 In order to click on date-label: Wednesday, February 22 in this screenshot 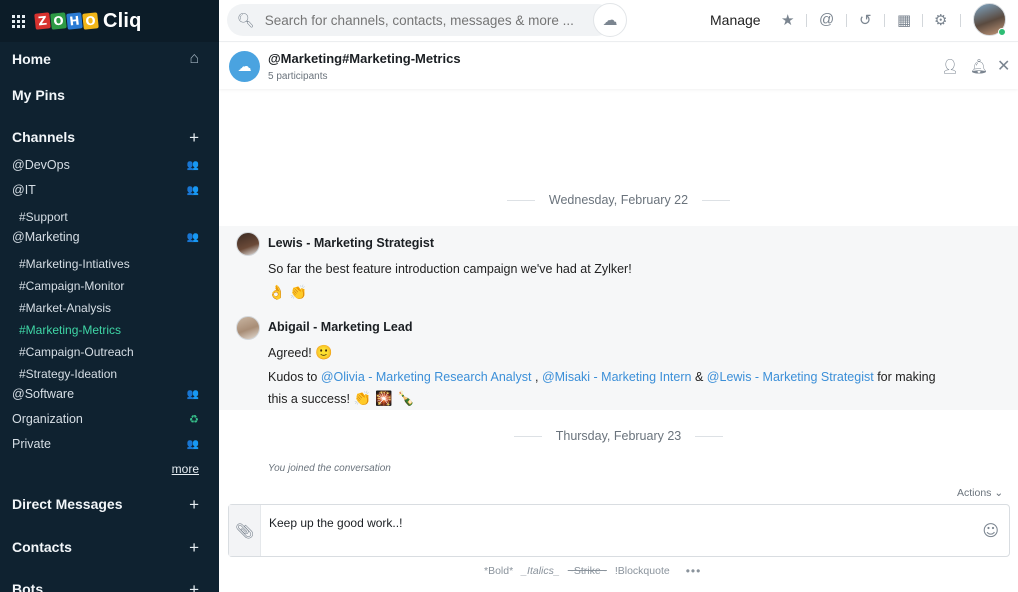, I will do `click(618, 200)`.